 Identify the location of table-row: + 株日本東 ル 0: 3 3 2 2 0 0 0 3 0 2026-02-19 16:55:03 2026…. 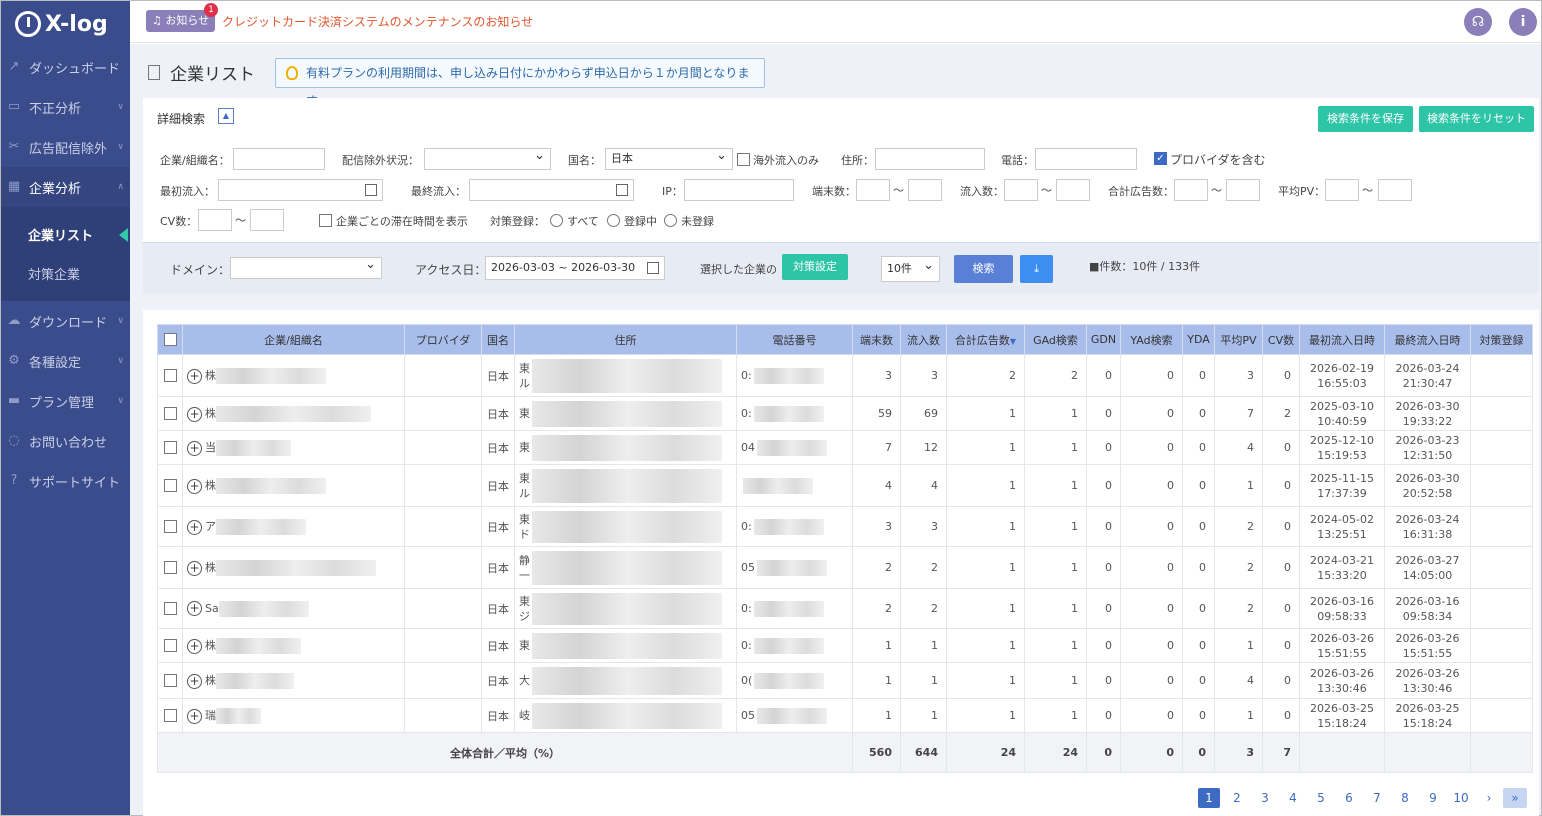
(845, 375).